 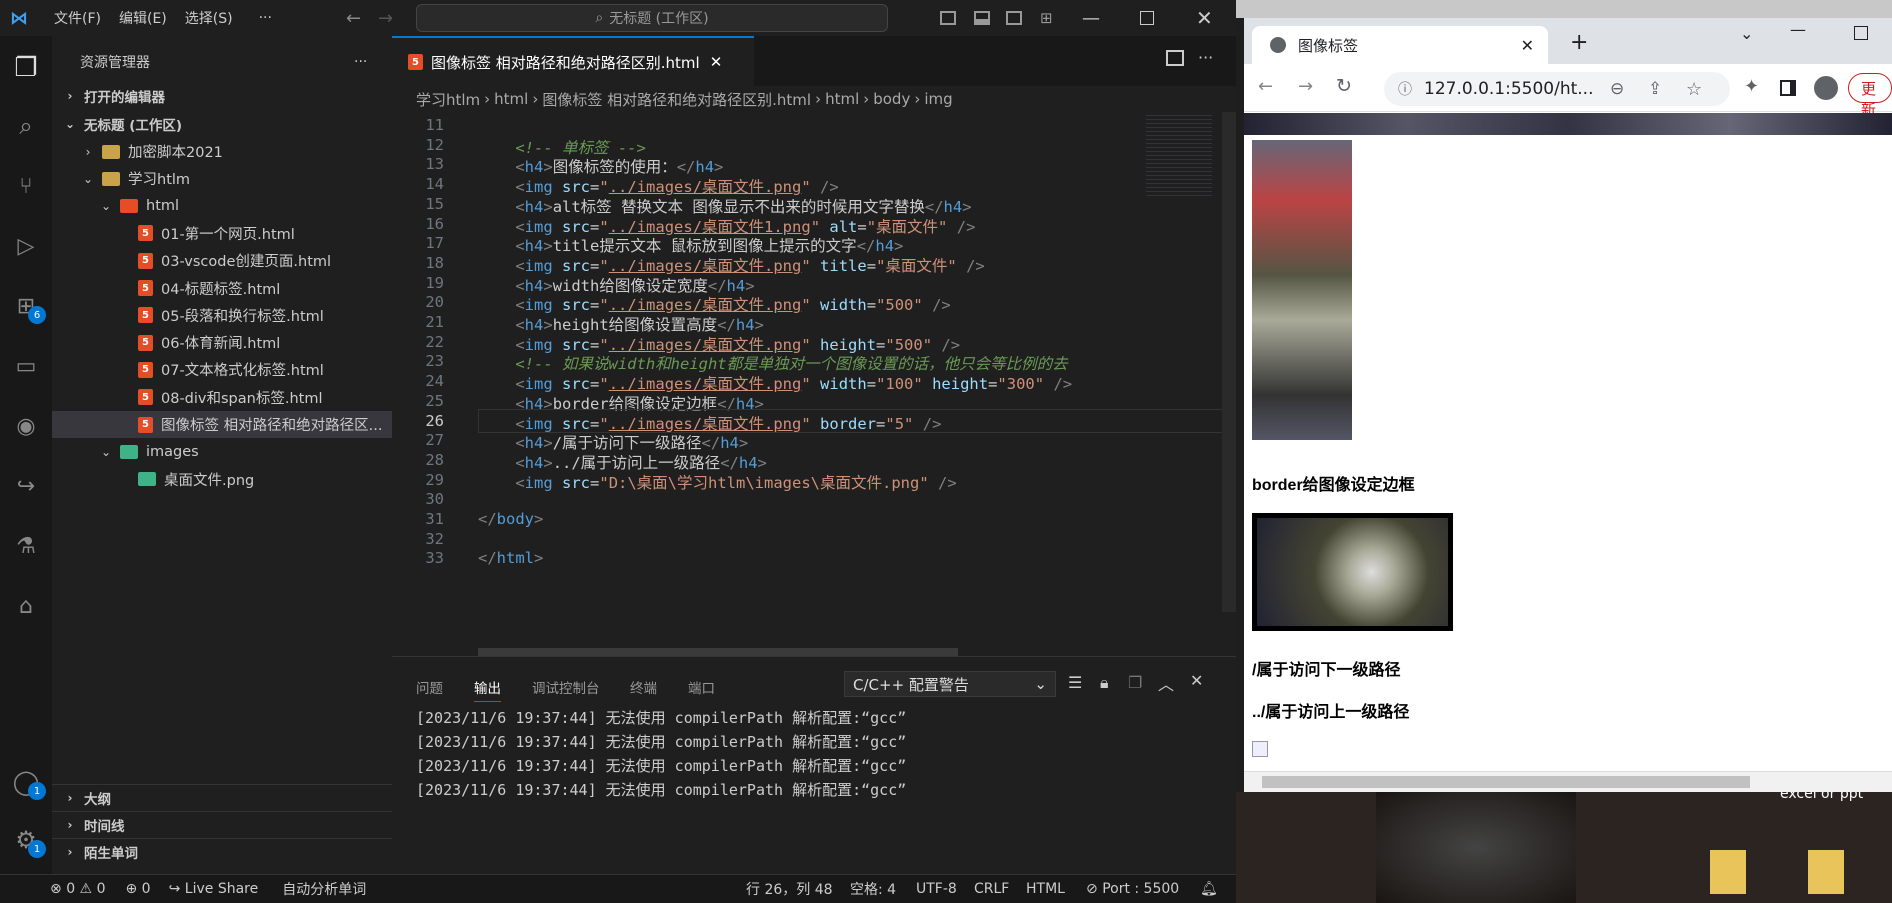 What do you see at coordinates (566, 687) in the screenshot?
I see `tab-debug-console: 调试控制台` at bounding box center [566, 687].